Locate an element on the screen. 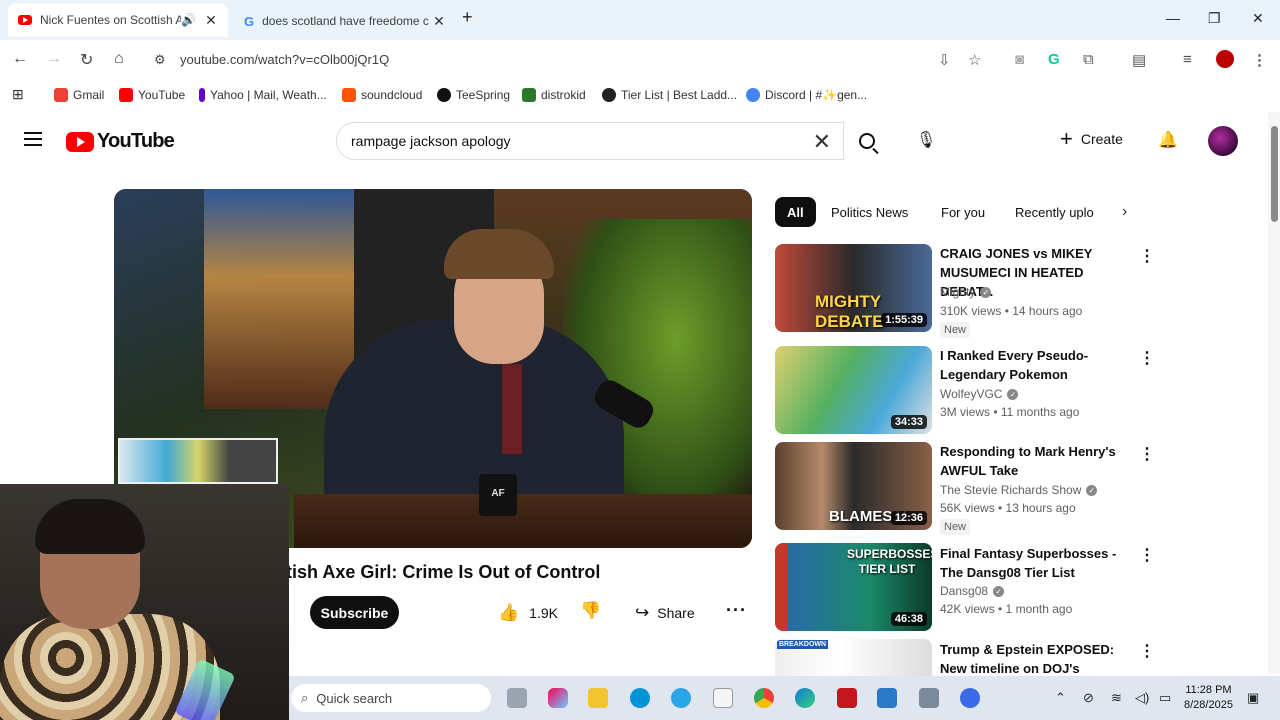  edge-icon is located at coordinates (805, 698).